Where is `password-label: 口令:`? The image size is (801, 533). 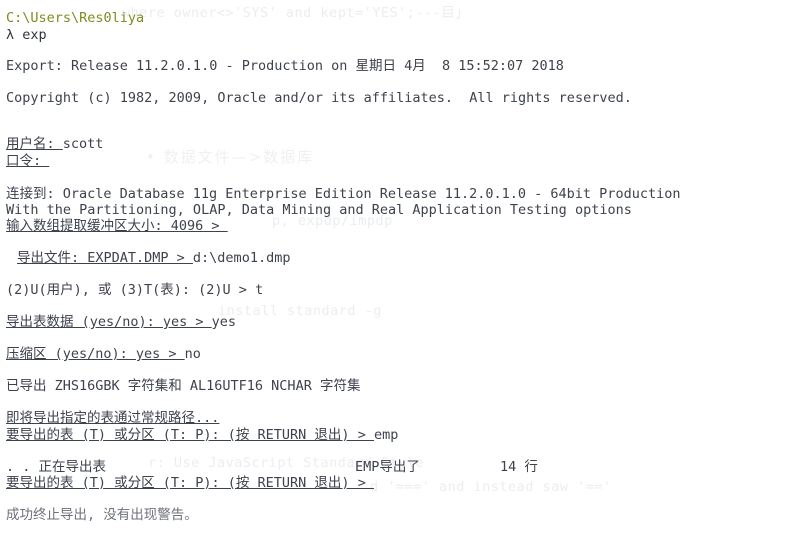 password-label: 口令: is located at coordinates (28, 161).